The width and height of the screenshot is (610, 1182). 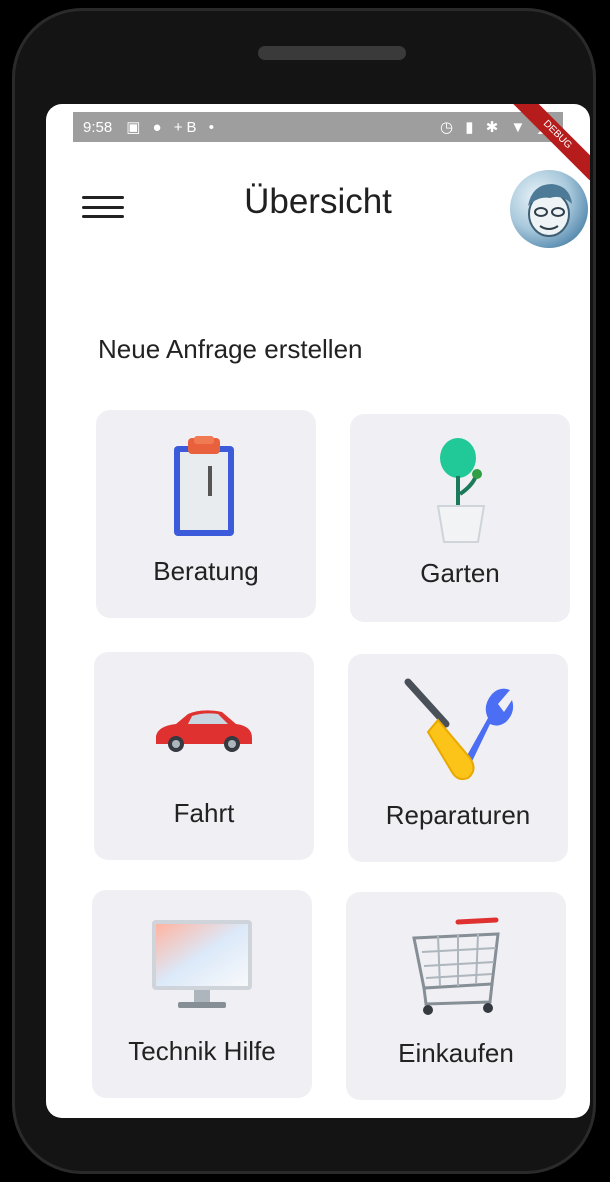 I want to click on tools-icon, so click(x=457, y=732).